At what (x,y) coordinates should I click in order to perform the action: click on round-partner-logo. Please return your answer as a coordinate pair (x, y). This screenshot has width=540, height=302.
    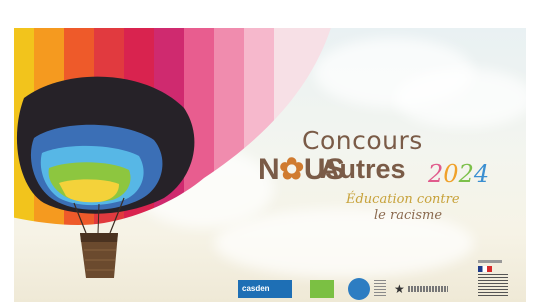
    Looking at the image, I should click on (359, 289).